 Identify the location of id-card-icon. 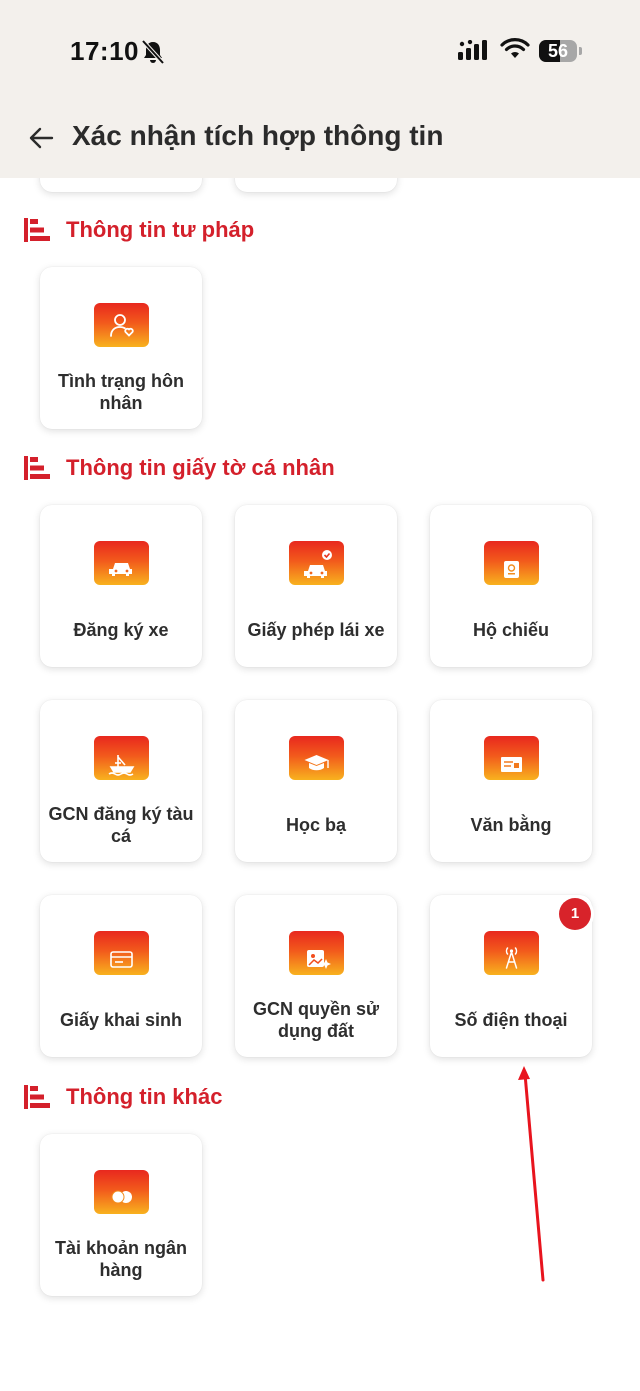
(121, 953).